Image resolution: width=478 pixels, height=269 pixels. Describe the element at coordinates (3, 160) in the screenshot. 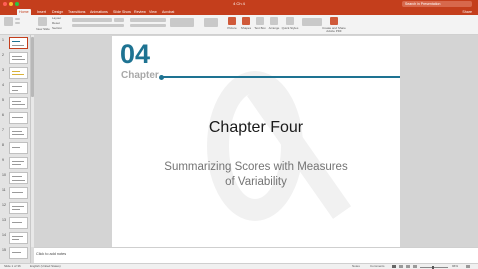

I see `thumbnail-number: 9` at that location.